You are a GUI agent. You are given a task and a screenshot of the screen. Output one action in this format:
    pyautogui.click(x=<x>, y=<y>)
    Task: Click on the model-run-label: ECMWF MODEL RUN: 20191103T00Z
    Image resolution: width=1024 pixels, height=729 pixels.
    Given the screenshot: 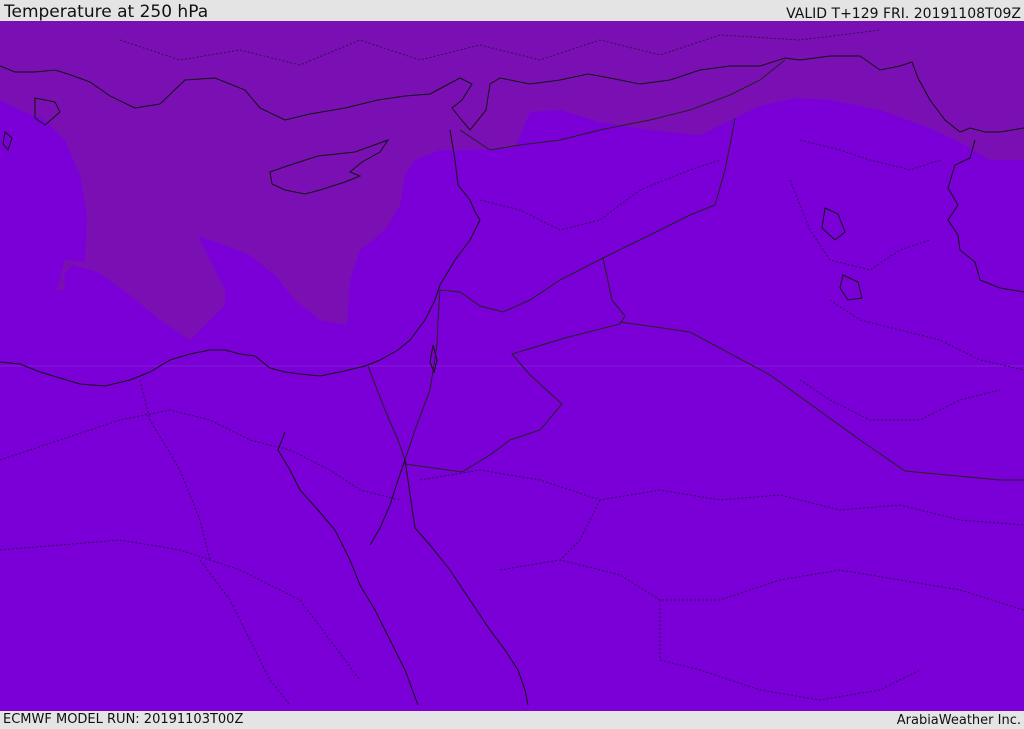 What is the action you would take?
    pyautogui.click(x=123, y=719)
    